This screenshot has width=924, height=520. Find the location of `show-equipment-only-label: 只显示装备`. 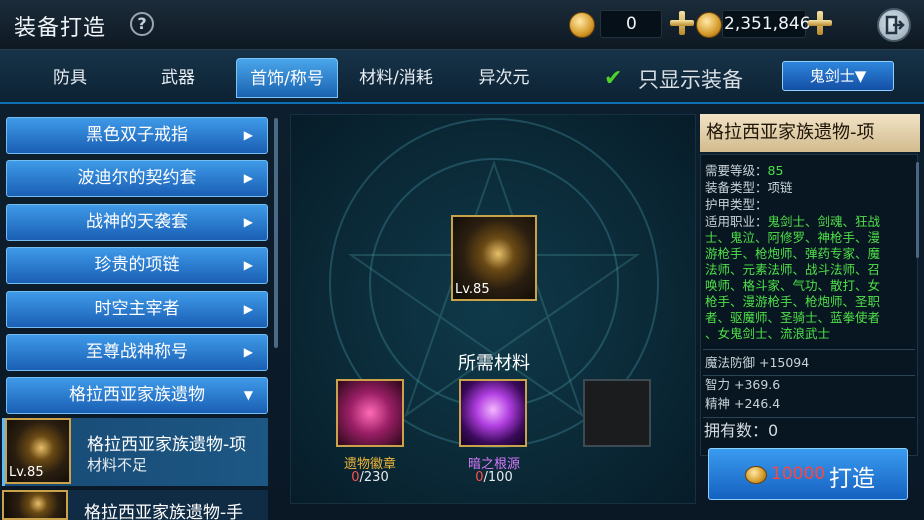

show-equipment-only-label: 只显示装备 is located at coordinates (690, 79).